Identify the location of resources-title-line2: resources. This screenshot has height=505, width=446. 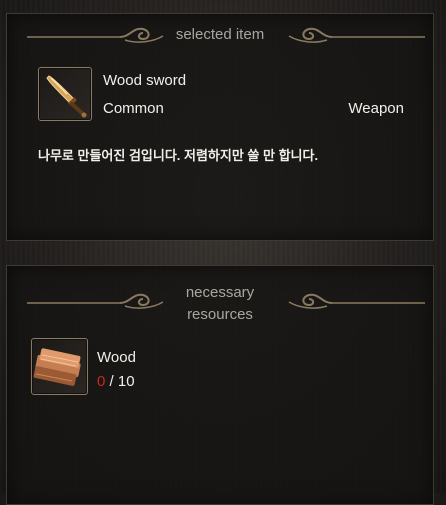
(220, 314).